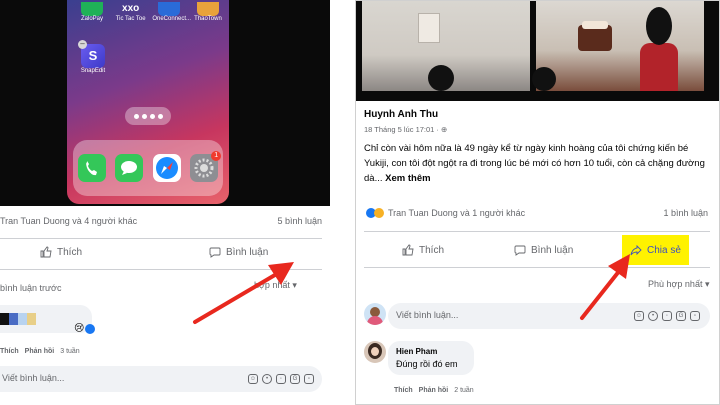 The width and height of the screenshot is (720, 405). I want to click on app-label: SnapEdit, so click(93, 71).